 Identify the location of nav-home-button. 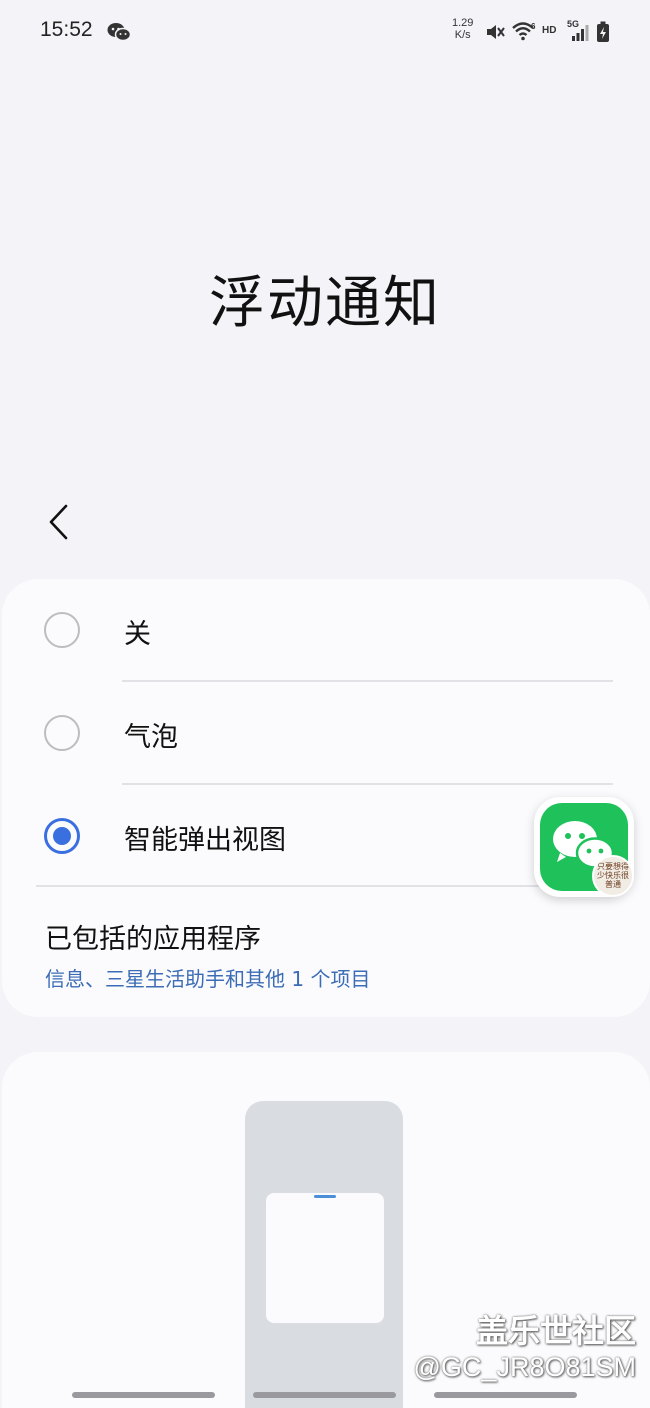
(324, 1395).